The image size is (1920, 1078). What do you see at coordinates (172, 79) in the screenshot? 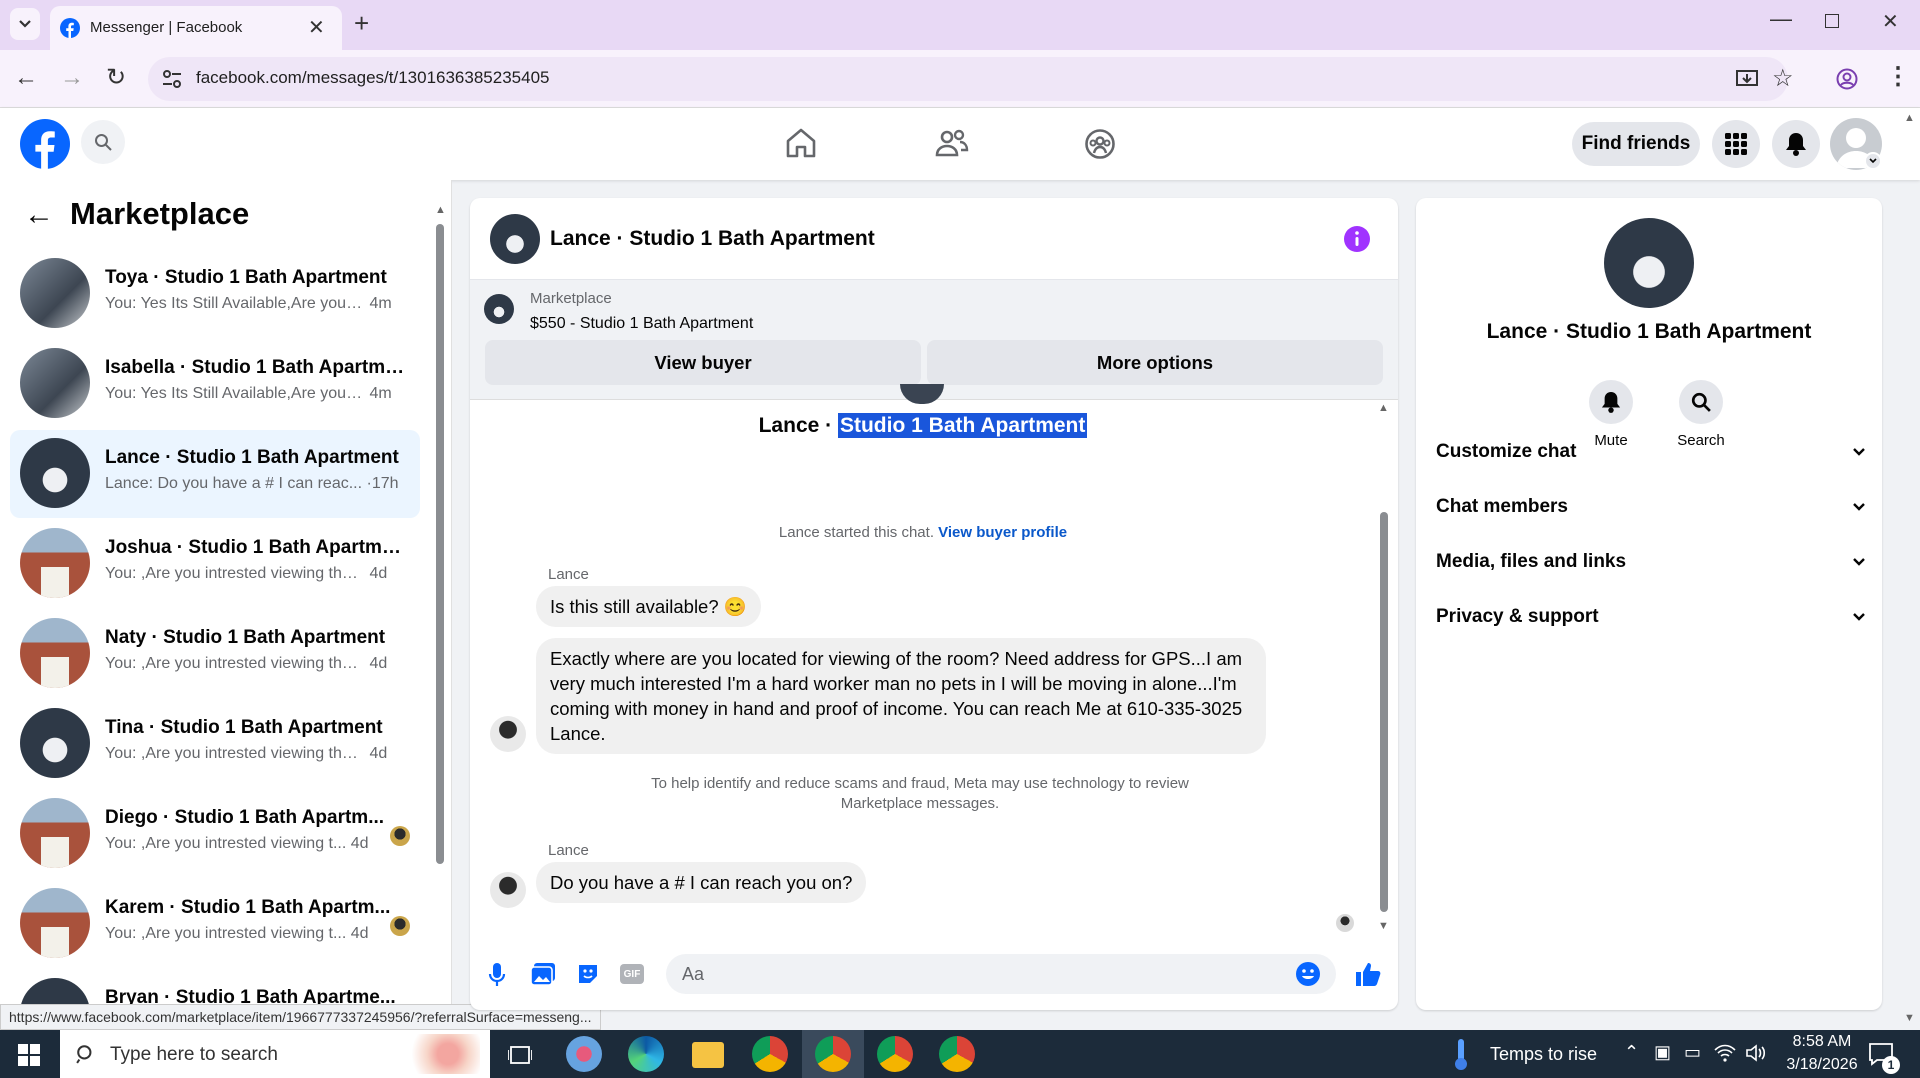
I see `site-settings-icon` at bounding box center [172, 79].